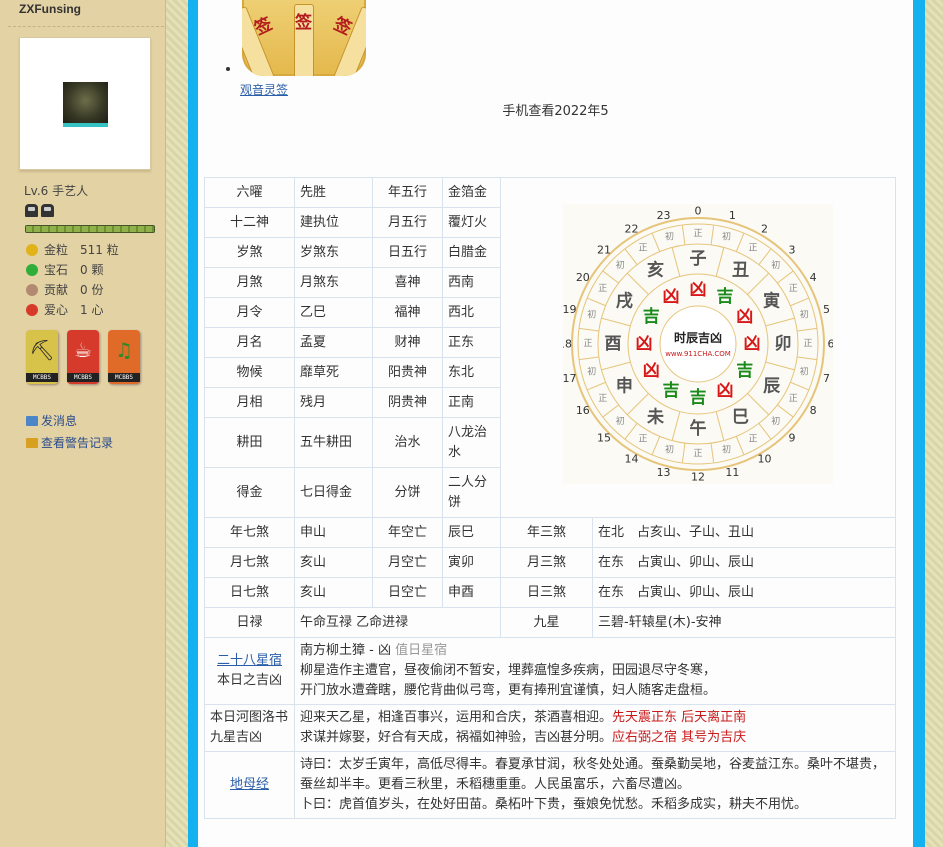  I want to click on row-value: 午命互禄 乙命进禄, so click(397, 622).